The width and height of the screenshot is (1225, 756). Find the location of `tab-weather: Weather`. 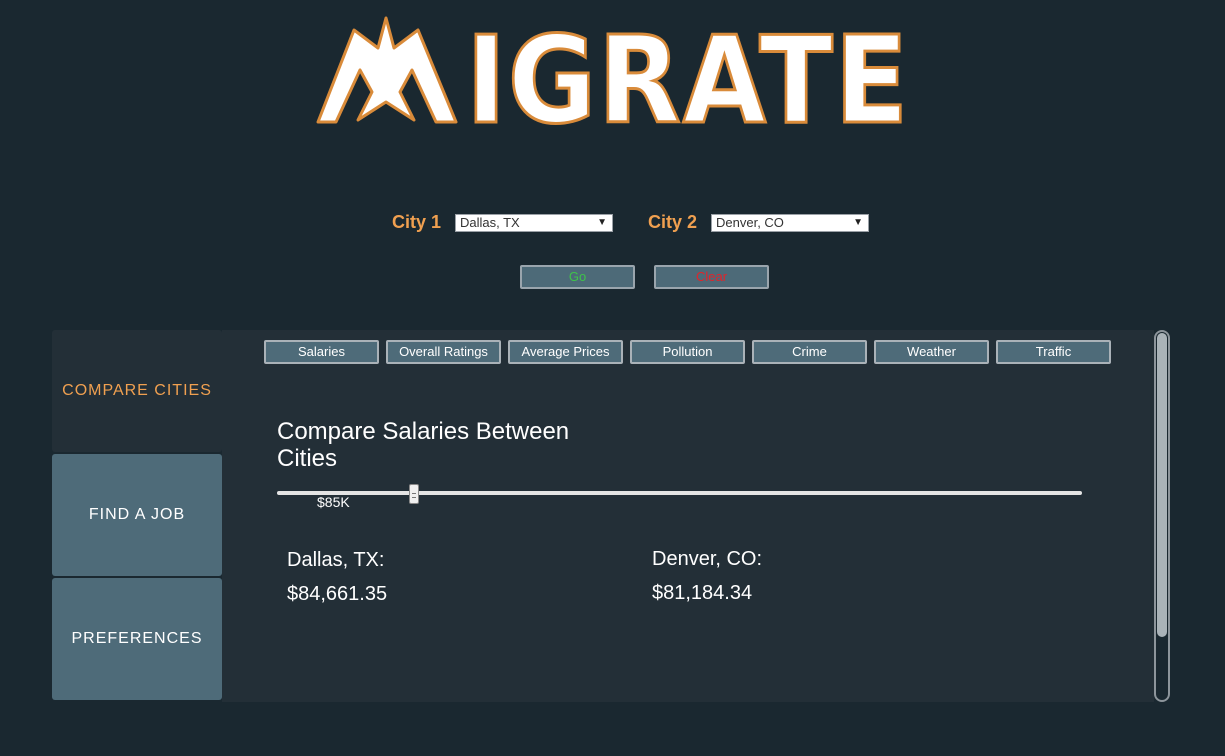

tab-weather: Weather is located at coordinates (931, 352).